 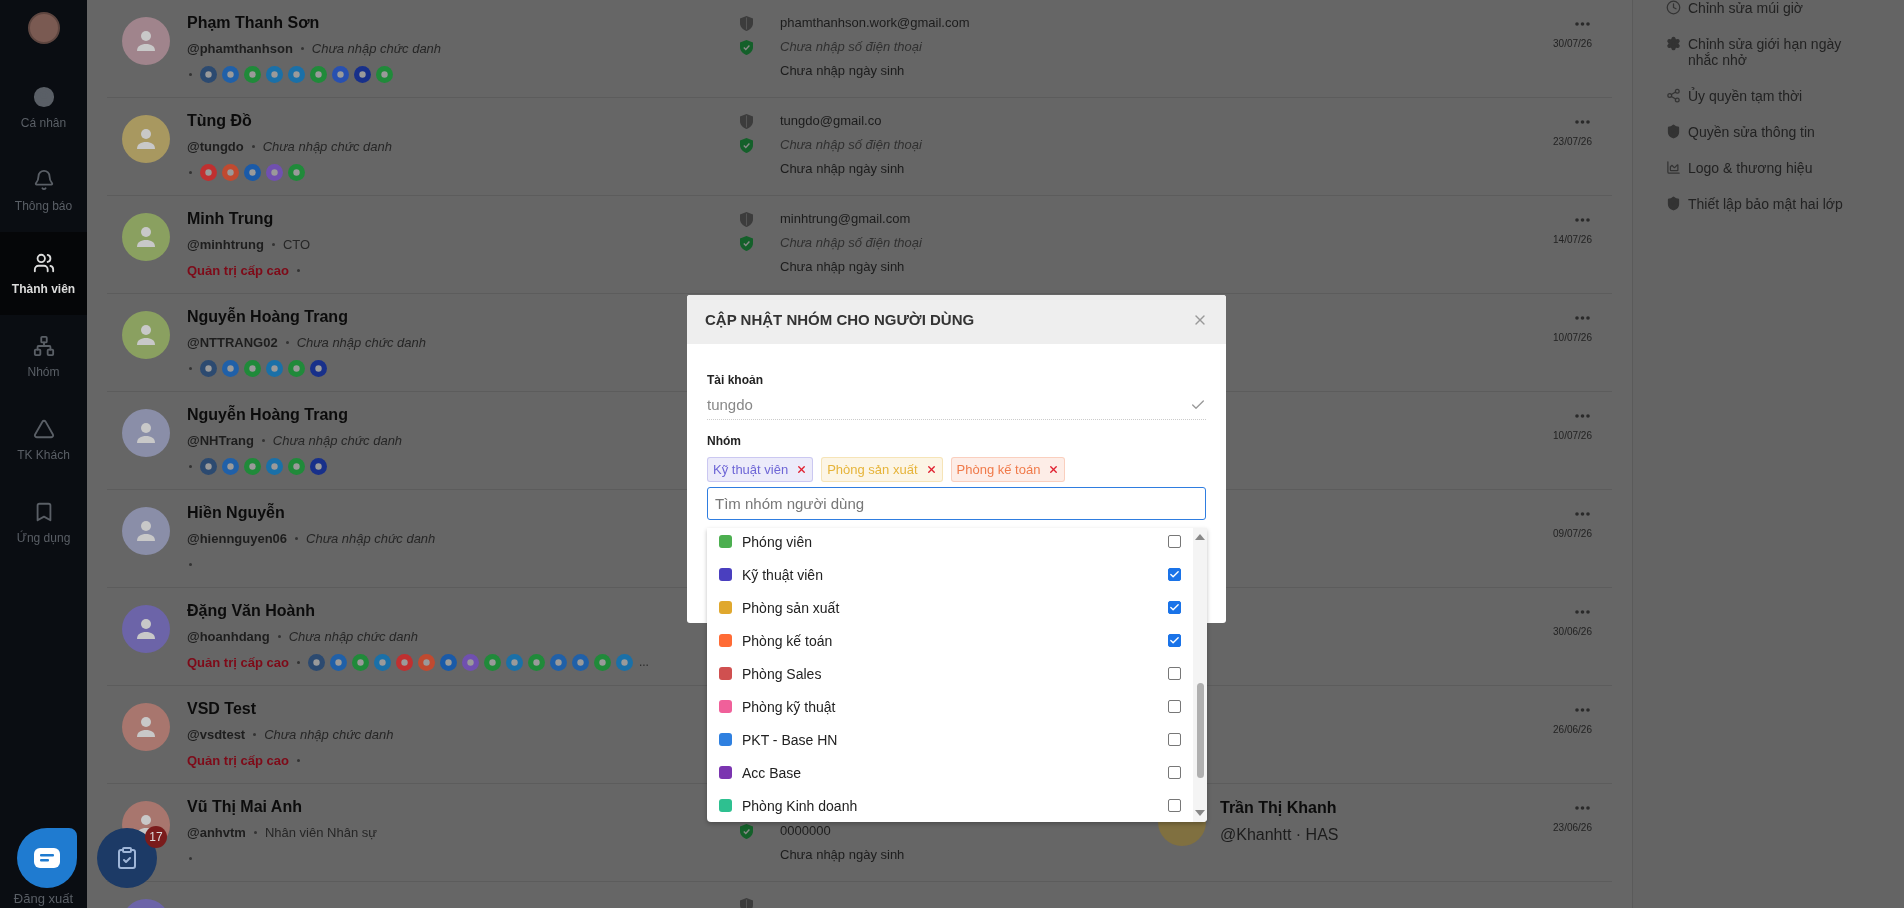 I want to click on date-text: 14/07/26, so click(x=1572, y=239).